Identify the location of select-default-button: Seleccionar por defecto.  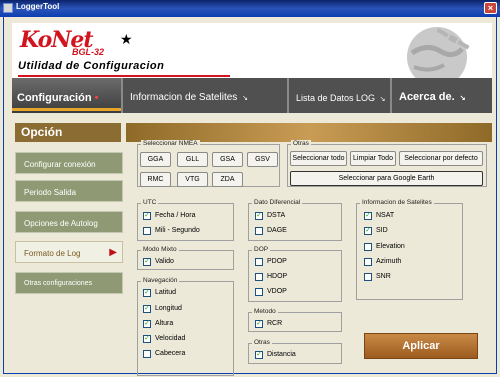
(441, 158).